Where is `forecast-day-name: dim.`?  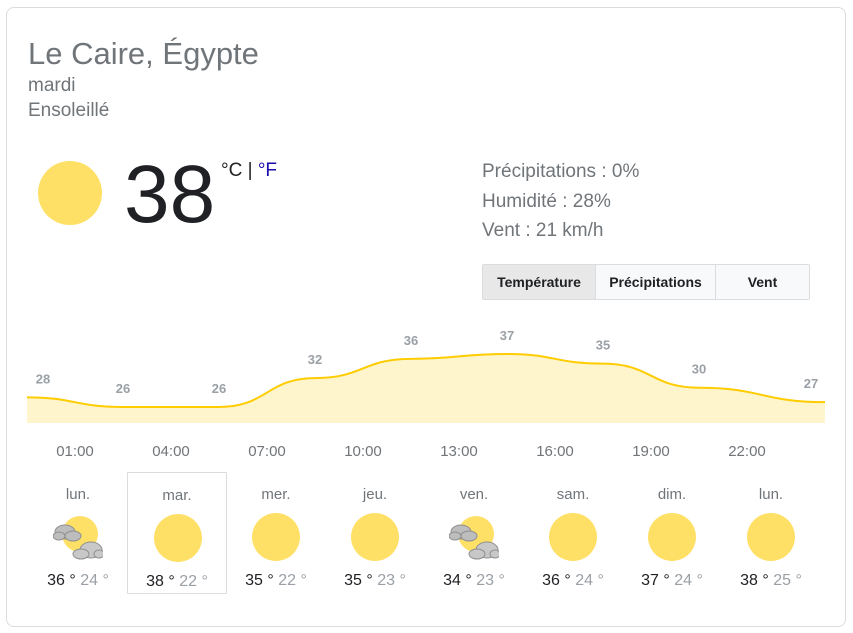 forecast-day-name: dim. is located at coordinates (672, 494).